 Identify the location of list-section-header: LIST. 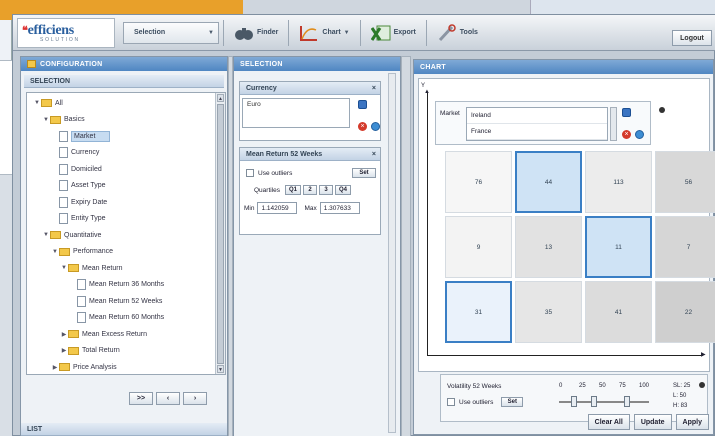
(124, 429).